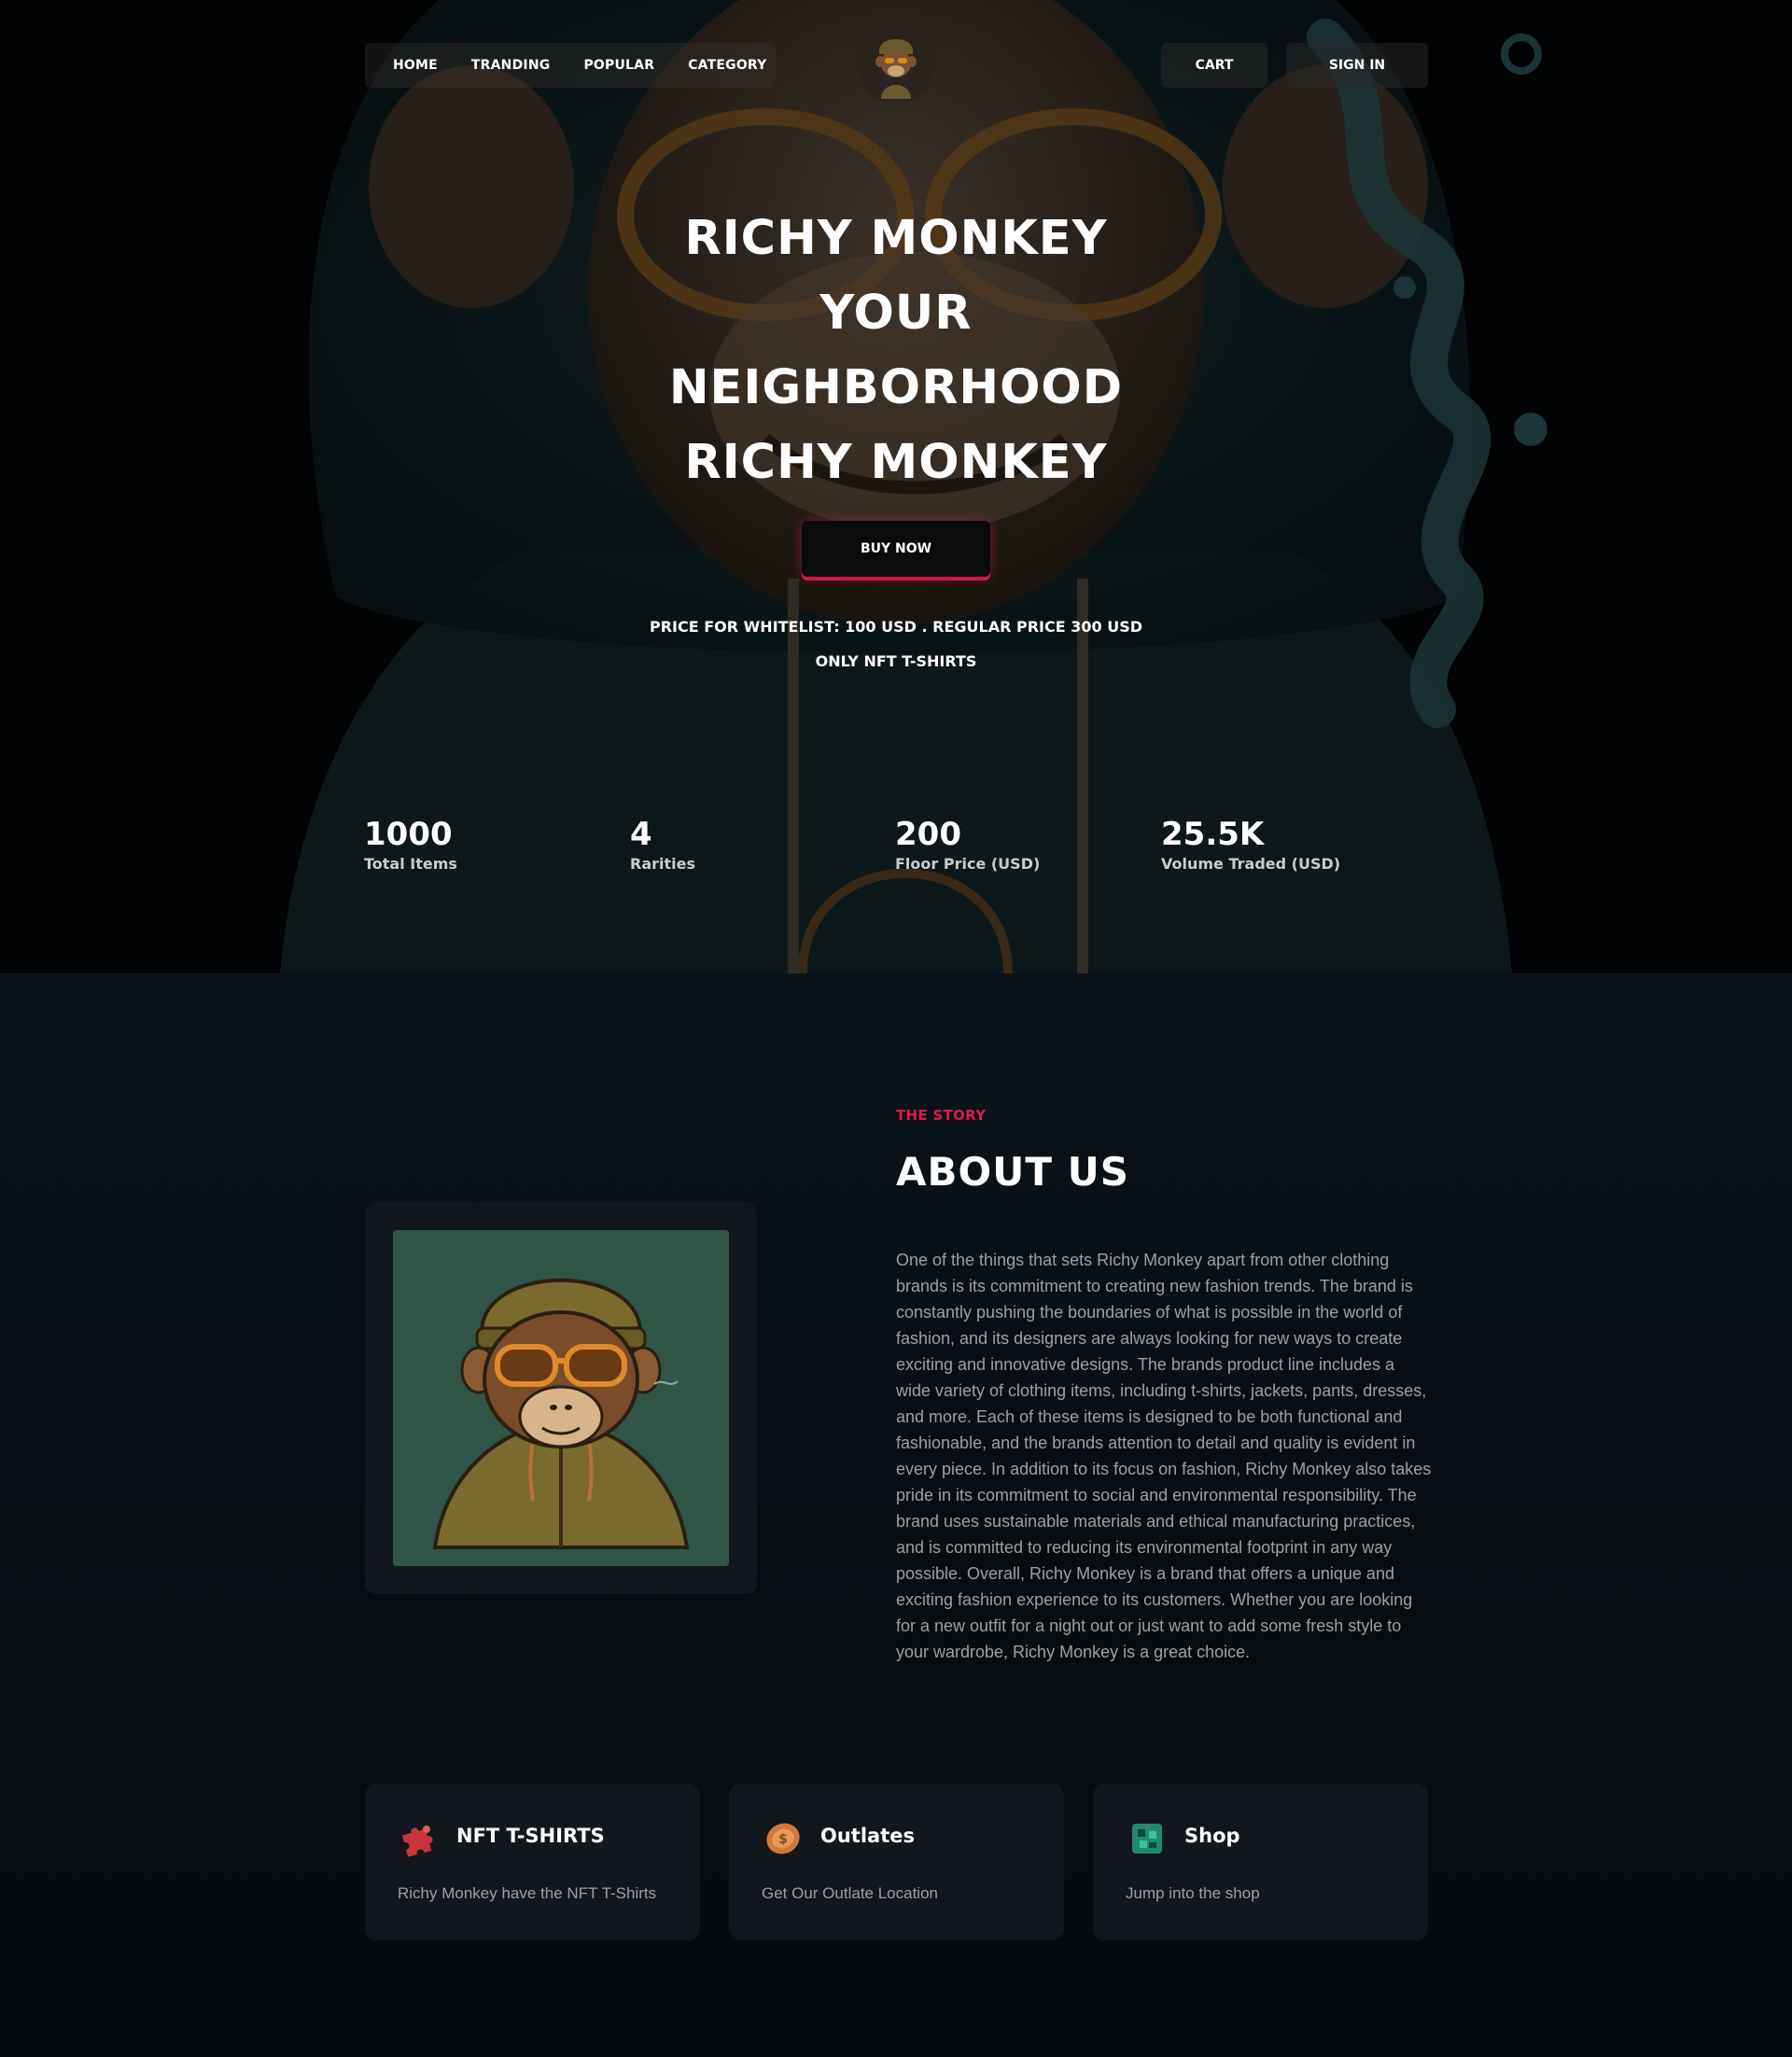  What do you see at coordinates (1260, 1862) in the screenshot?
I see `feature-card-shop: Shop Jump into the shop` at bounding box center [1260, 1862].